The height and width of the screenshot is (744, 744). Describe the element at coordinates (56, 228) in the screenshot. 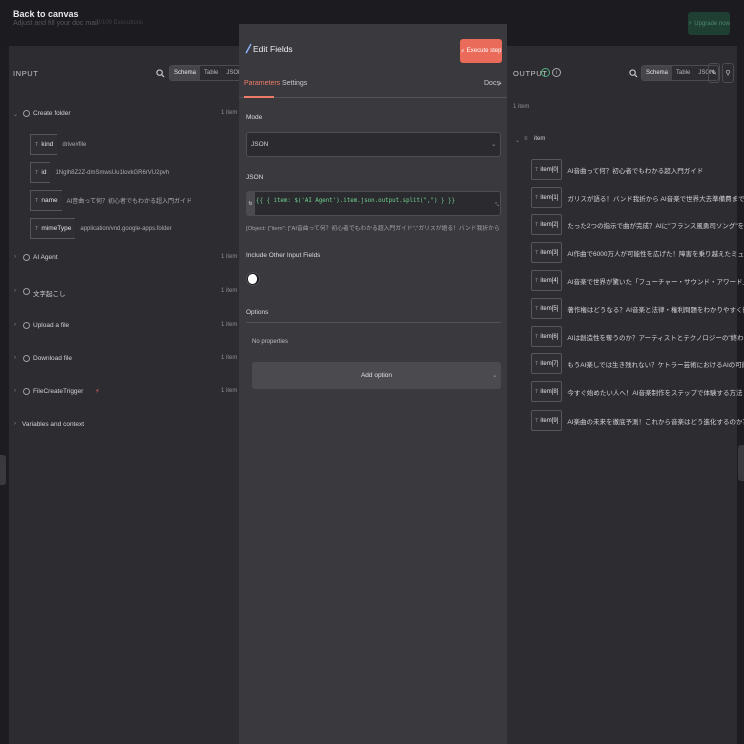

I see `field-key: mimeType` at that location.